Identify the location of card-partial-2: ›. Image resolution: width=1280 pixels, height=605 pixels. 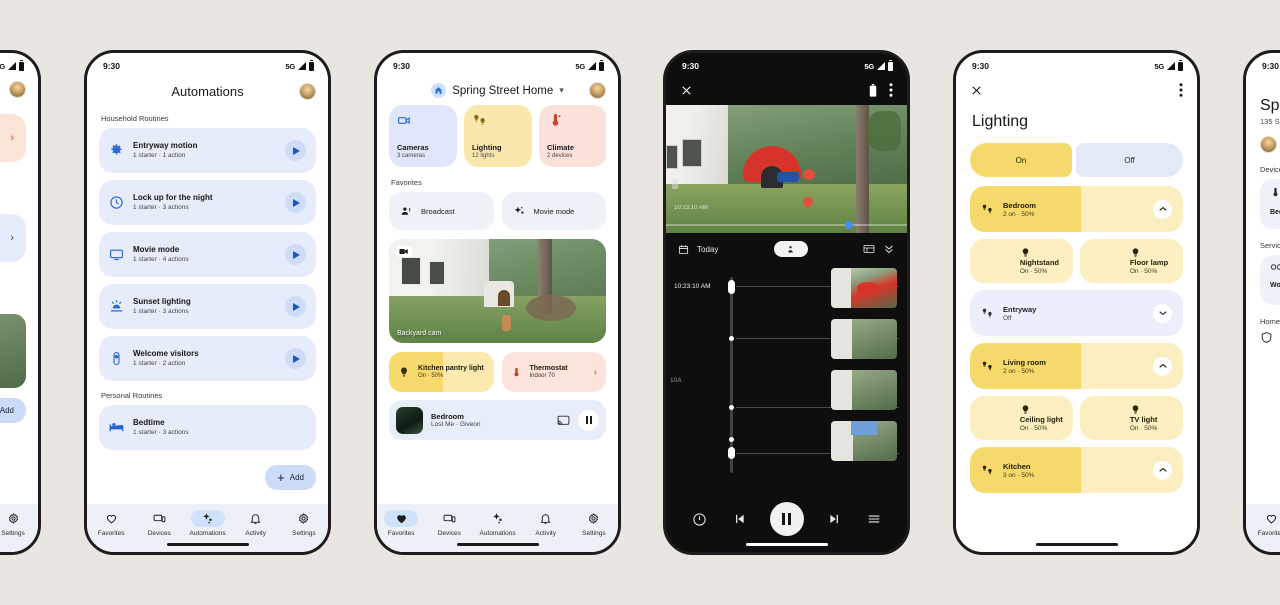
(13, 238).